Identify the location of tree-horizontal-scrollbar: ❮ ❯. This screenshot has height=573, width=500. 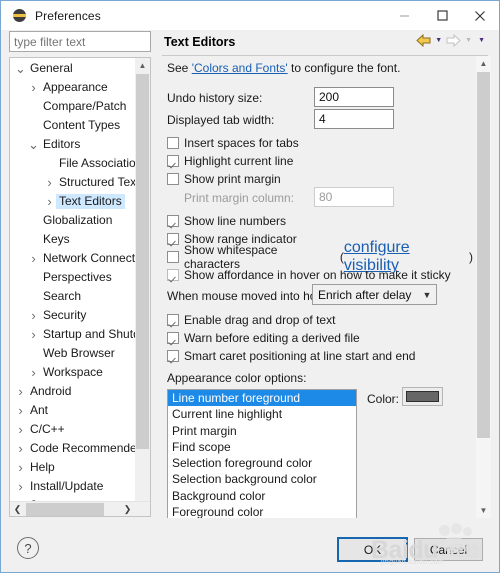
(80, 508).